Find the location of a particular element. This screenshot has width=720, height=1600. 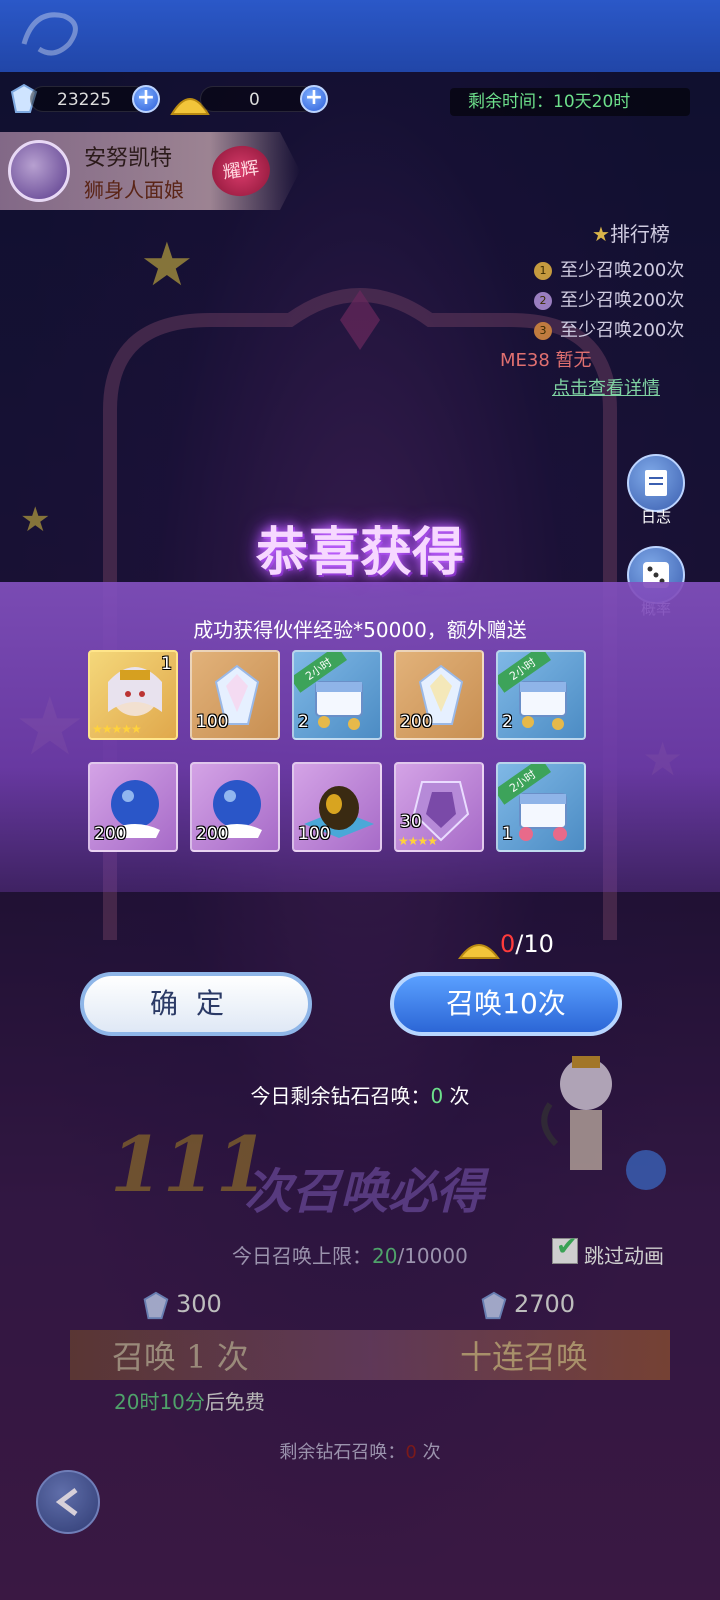

remaining-diamond-summons: 剩余钻石召唤：0 次 is located at coordinates (360, 1452).